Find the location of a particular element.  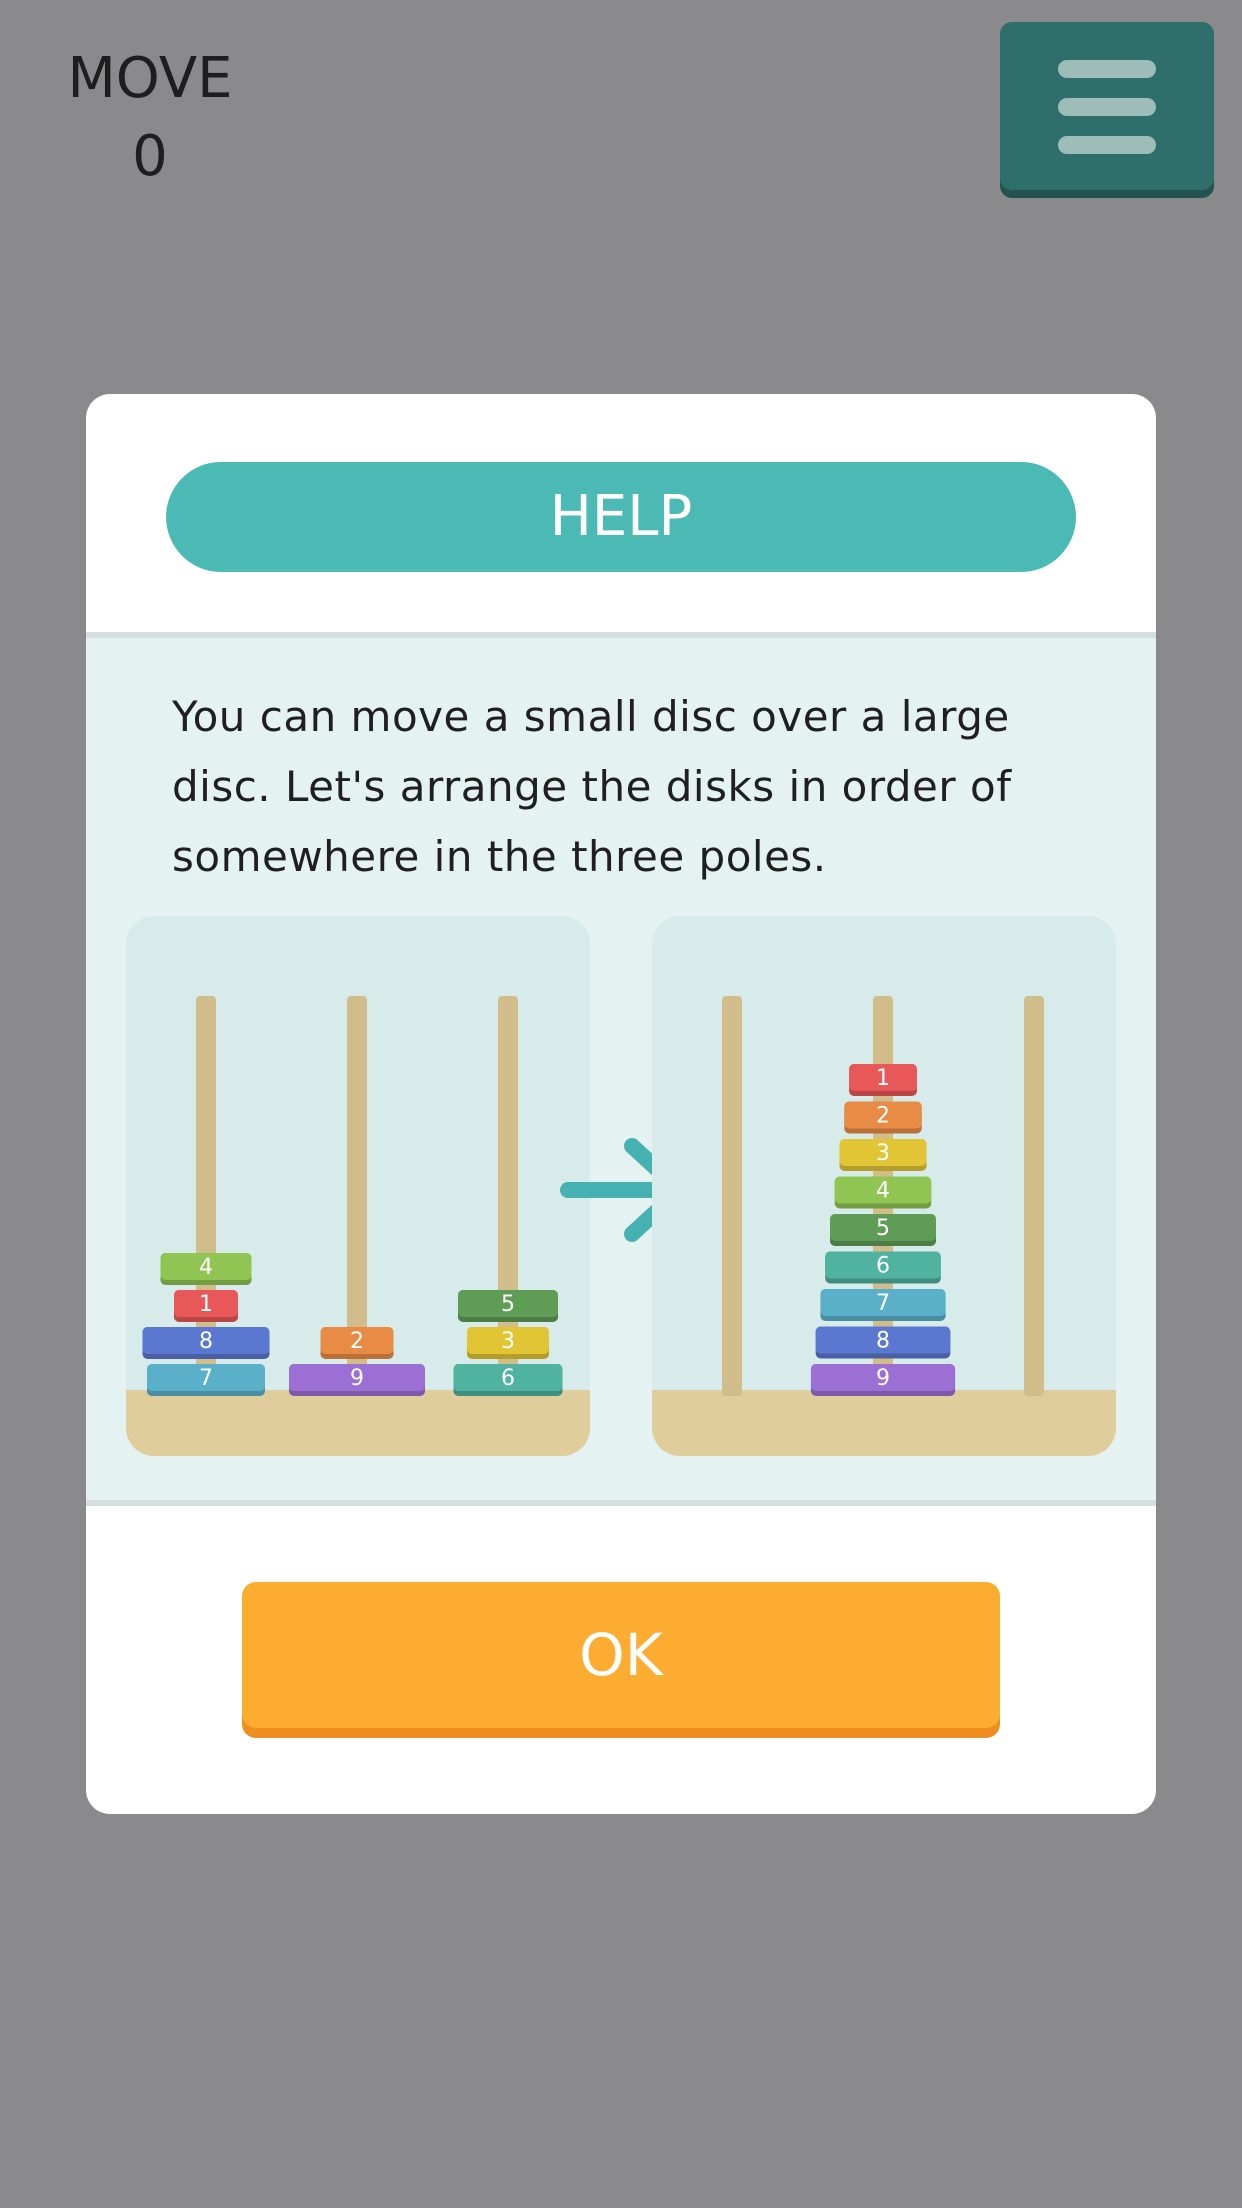

move-count: 0 is located at coordinates (150, 156).